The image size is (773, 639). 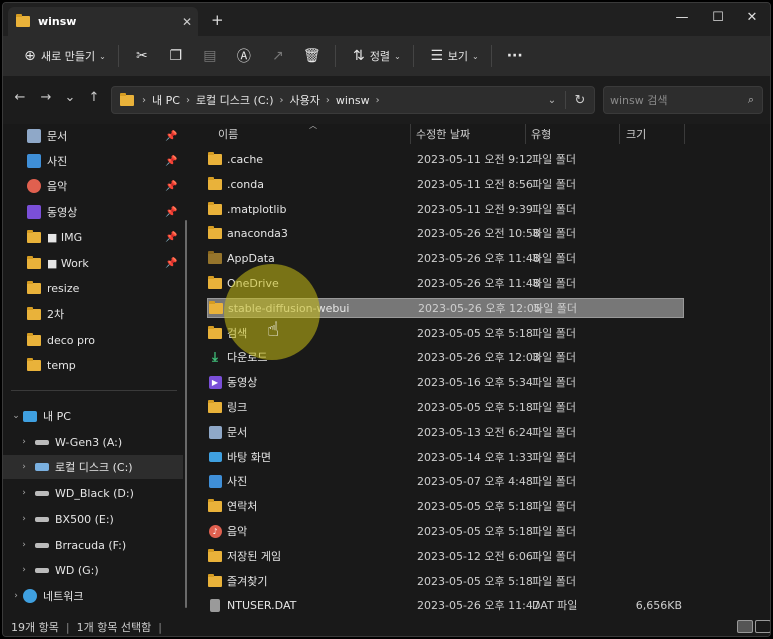 I want to click on column-header-name: 이름, so click(x=228, y=134).